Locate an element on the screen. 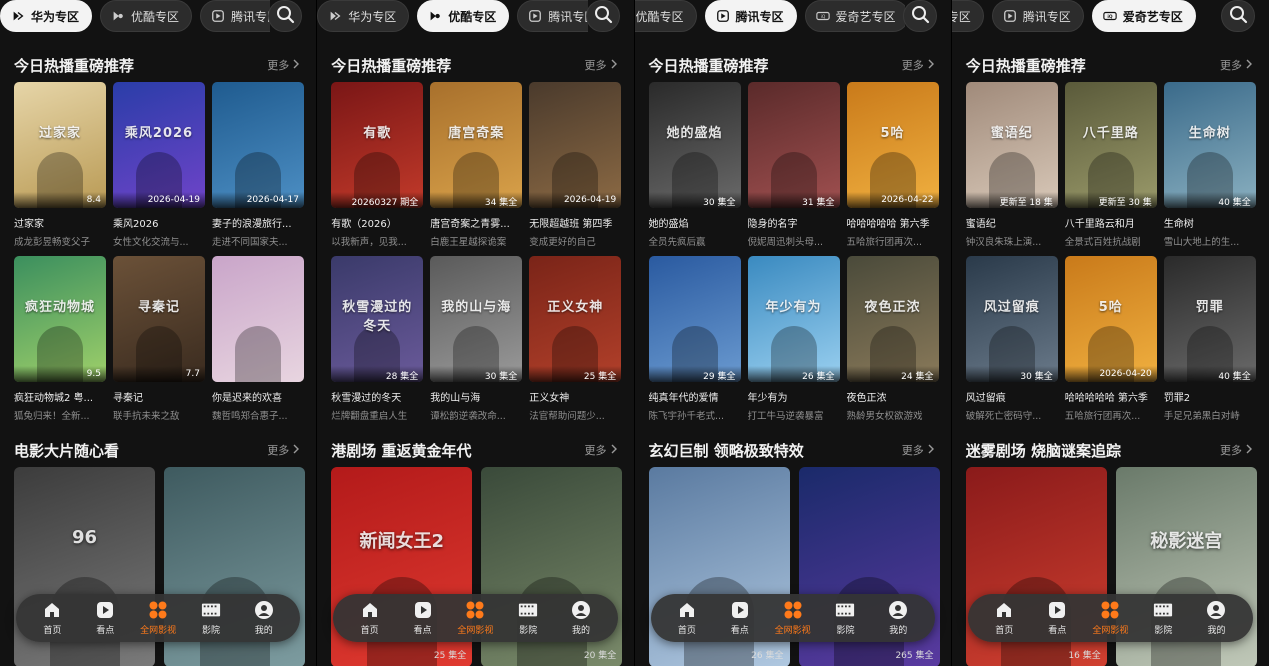  poster-image: 秋雪漫过的冬天 28 集全 is located at coordinates (377, 319).